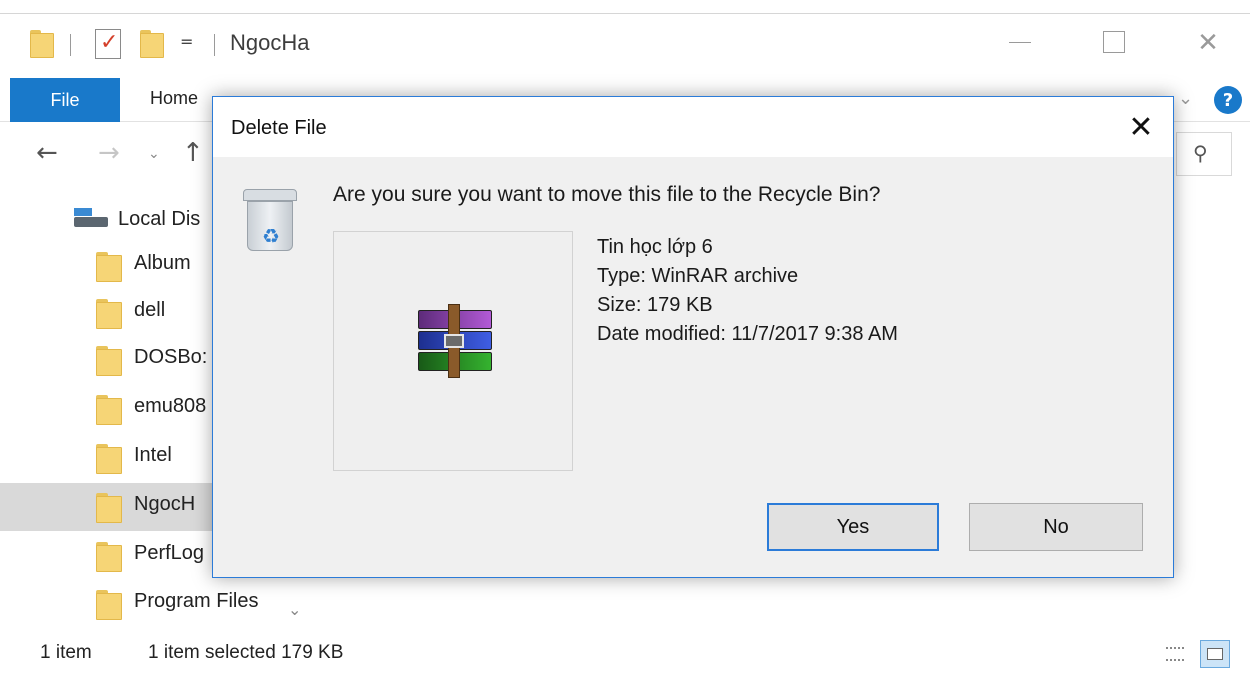 The width and height of the screenshot is (1250, 673). What do you see at coordinates (270, 42) in the screenshot?
I see `window-title: NgocHa` at bounding box center [270, 42].